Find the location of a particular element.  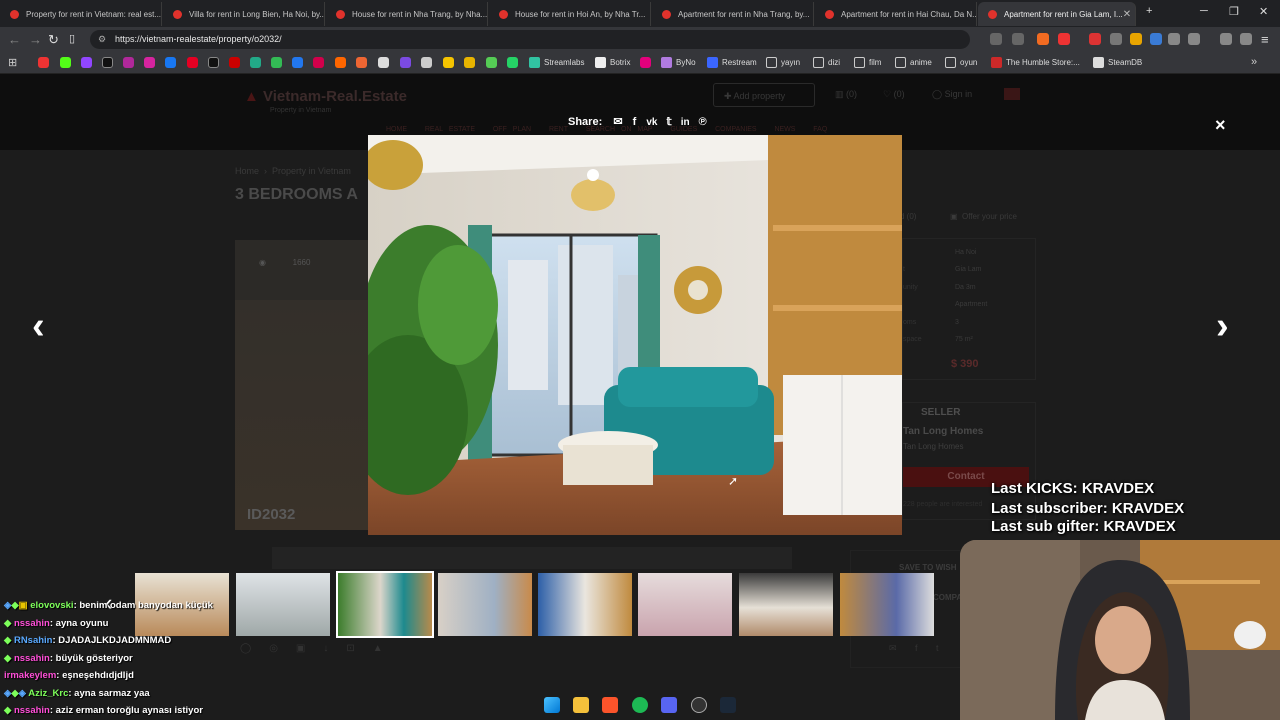

seller-name: Tan Long Homes is located at coordinates (943, 431).